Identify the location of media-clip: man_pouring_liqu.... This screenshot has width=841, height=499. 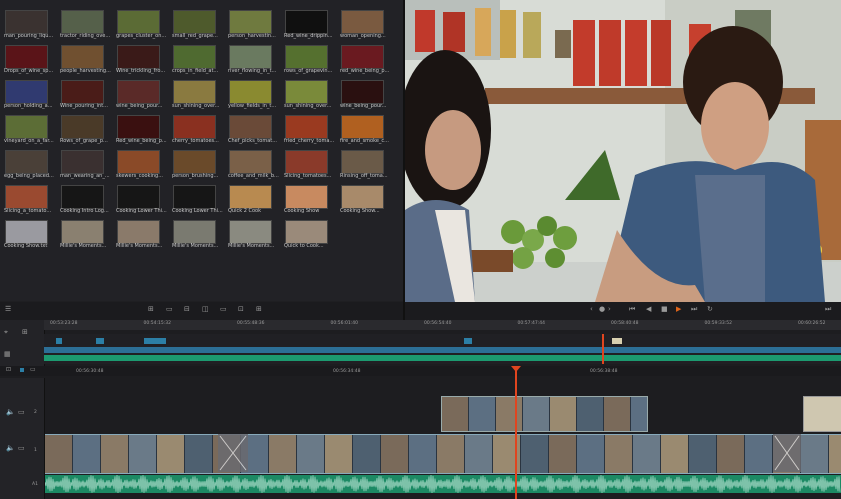
(32, 25).